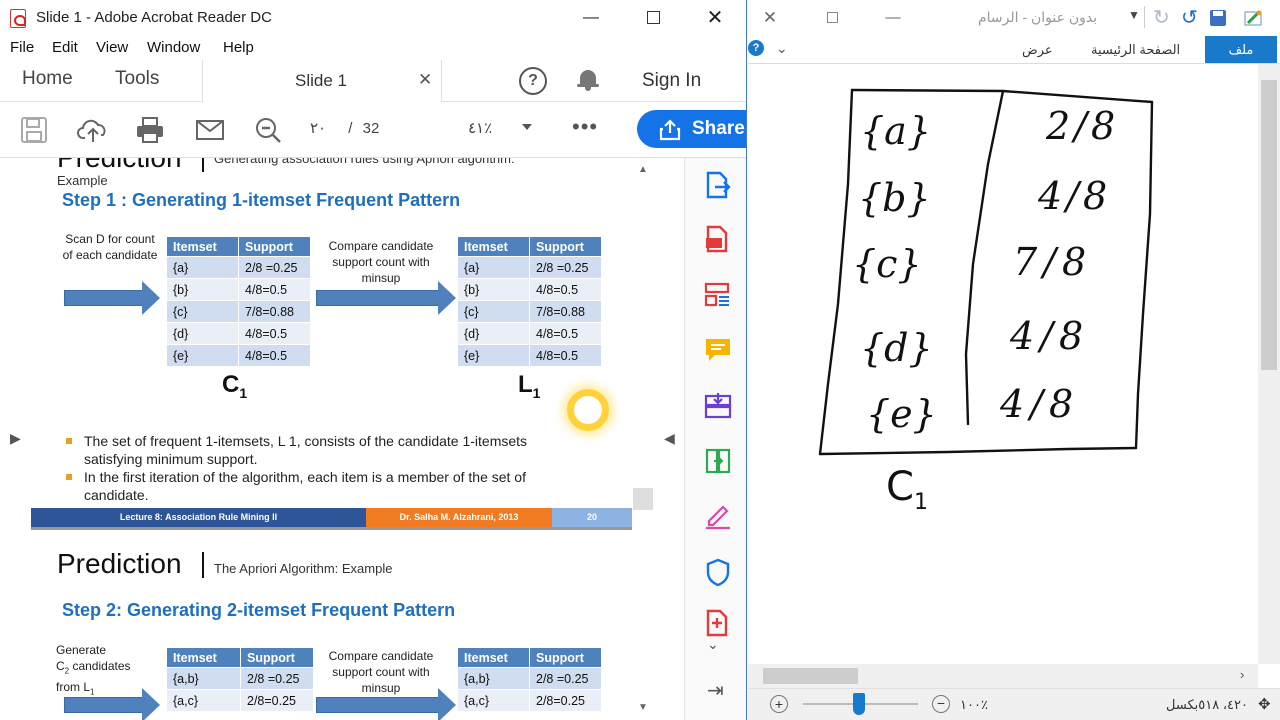  I want to click on caption-scan: Scan D for count of each candidate, so click(110, 247).